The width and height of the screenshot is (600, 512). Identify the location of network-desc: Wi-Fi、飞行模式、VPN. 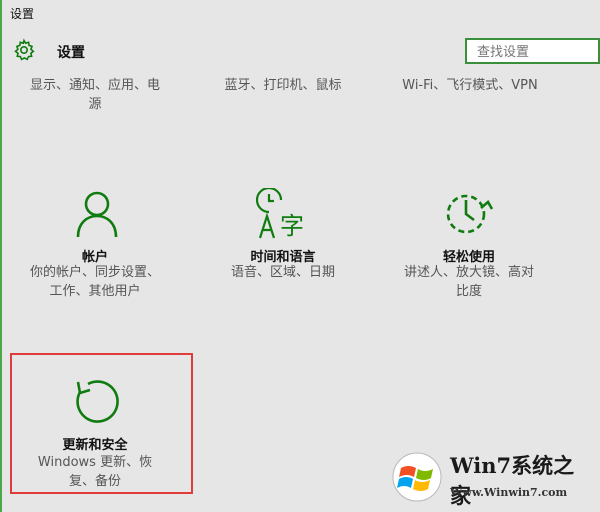
(470, 85).